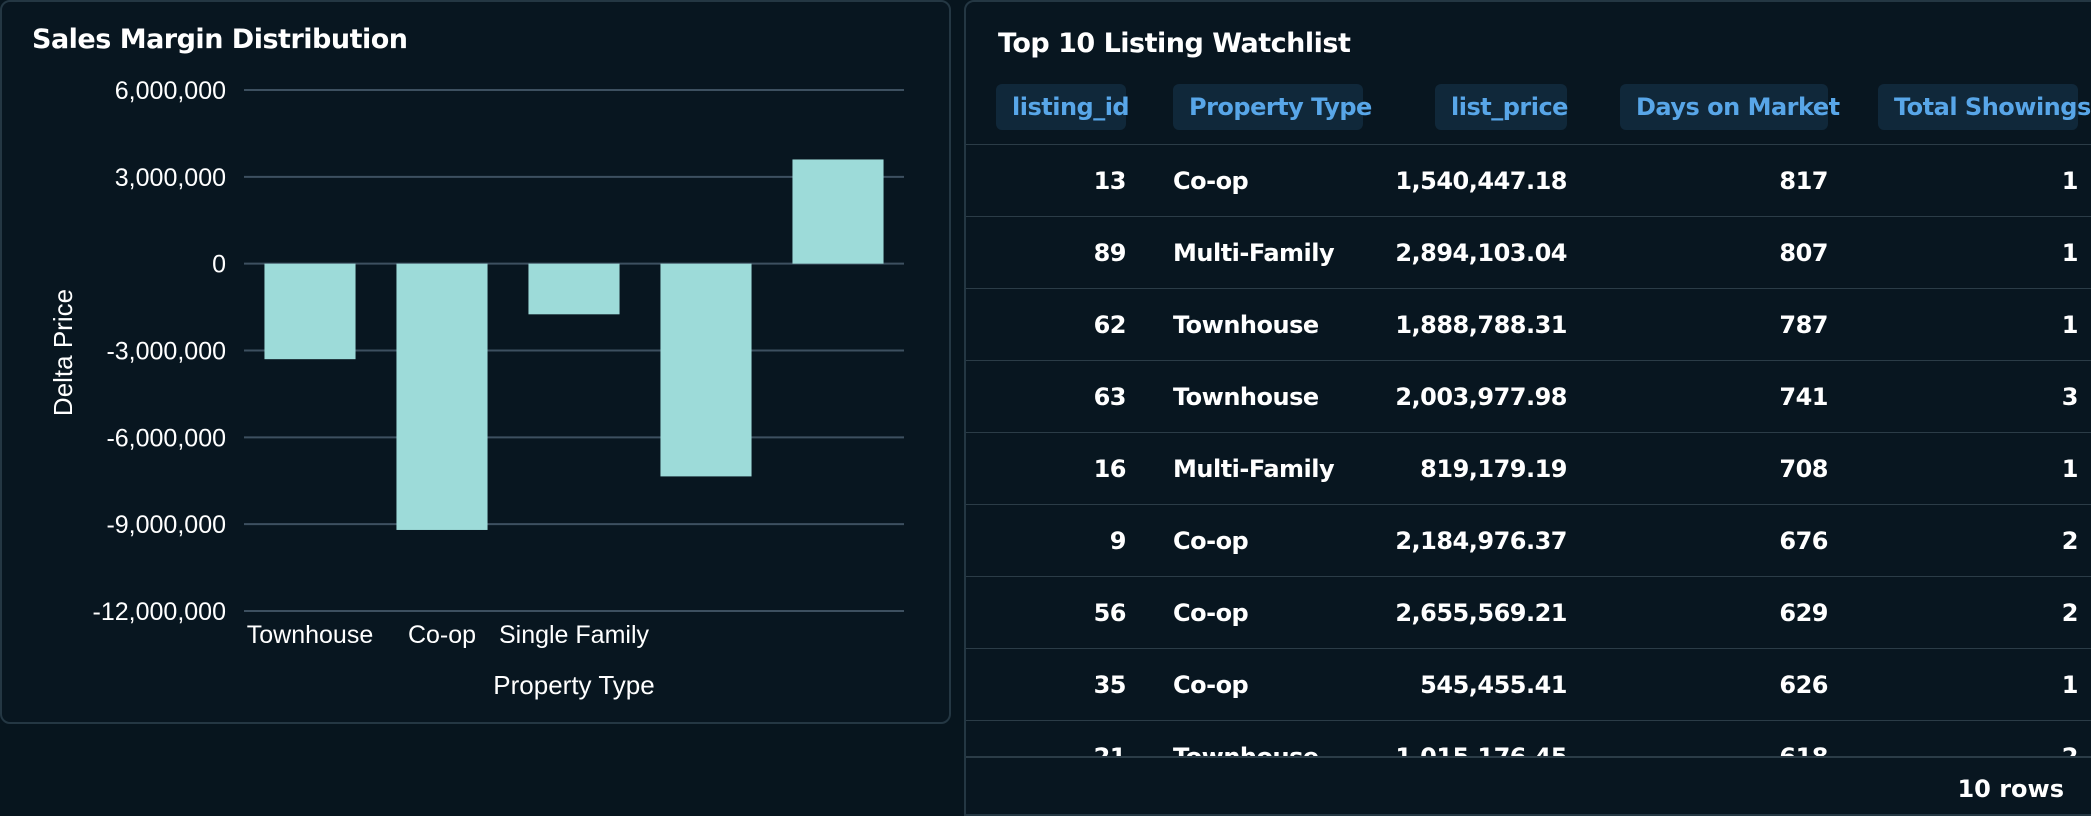  Describe the element at coordinates (1110, 397) in the screenshot. I see `cell-listing-id: 63` at that location.